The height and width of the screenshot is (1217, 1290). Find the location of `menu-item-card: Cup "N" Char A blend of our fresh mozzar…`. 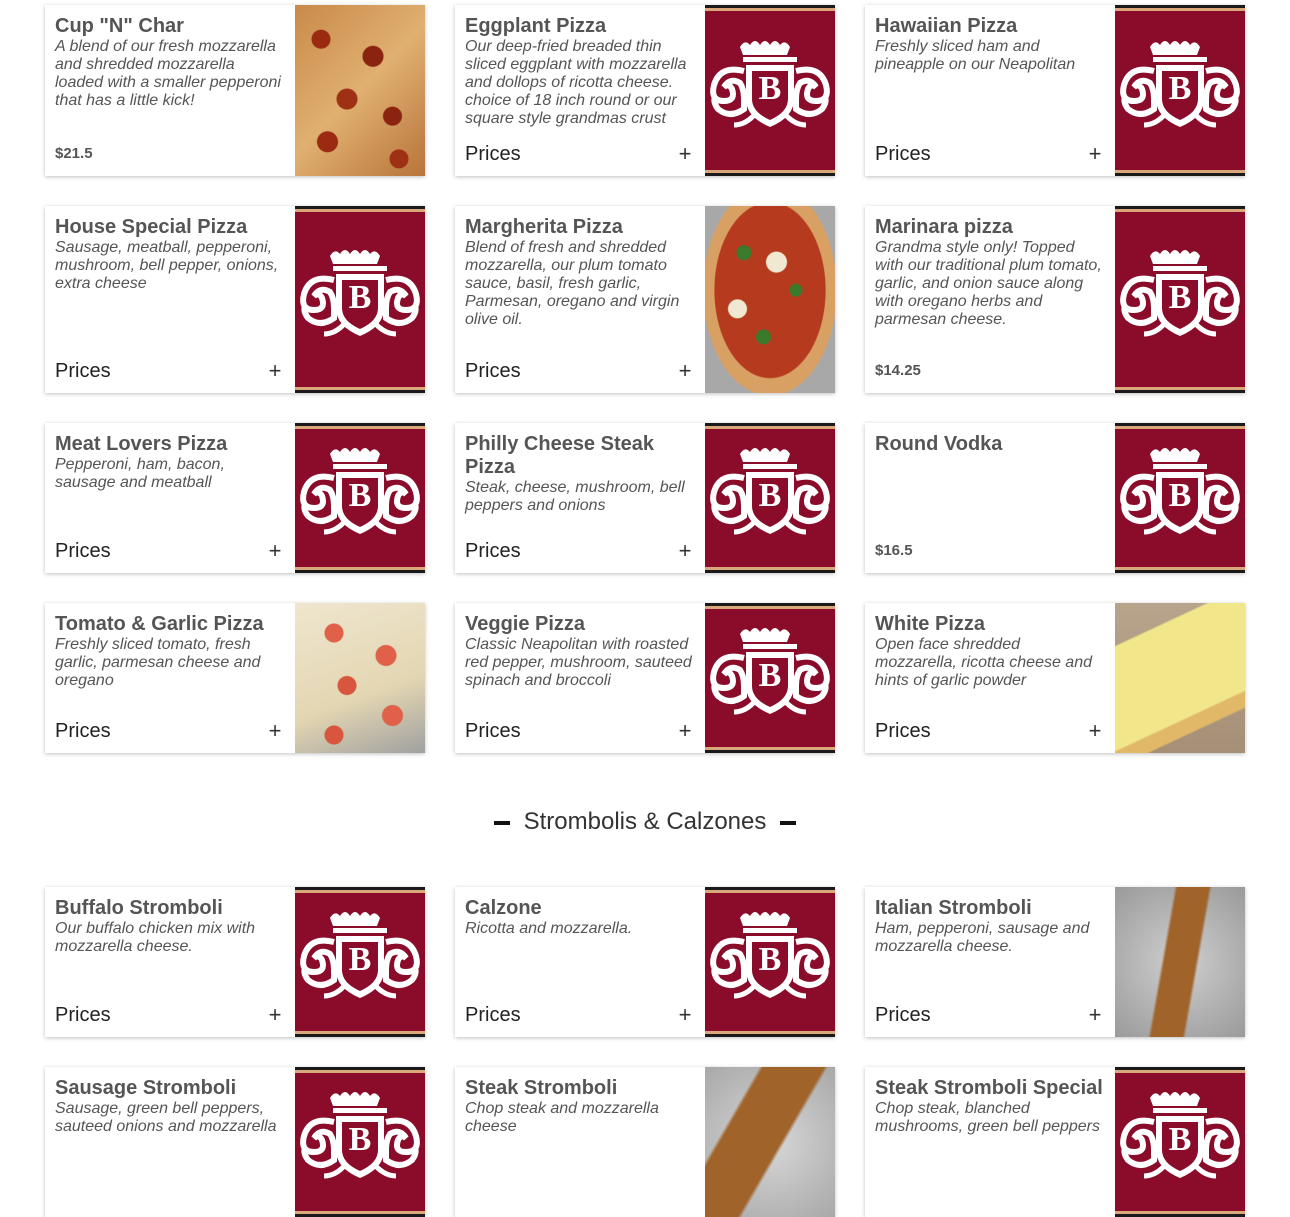

menu-item-card: Cup "N" Char A blend of our fresh mozzar… is located at coordinates (235, 90).